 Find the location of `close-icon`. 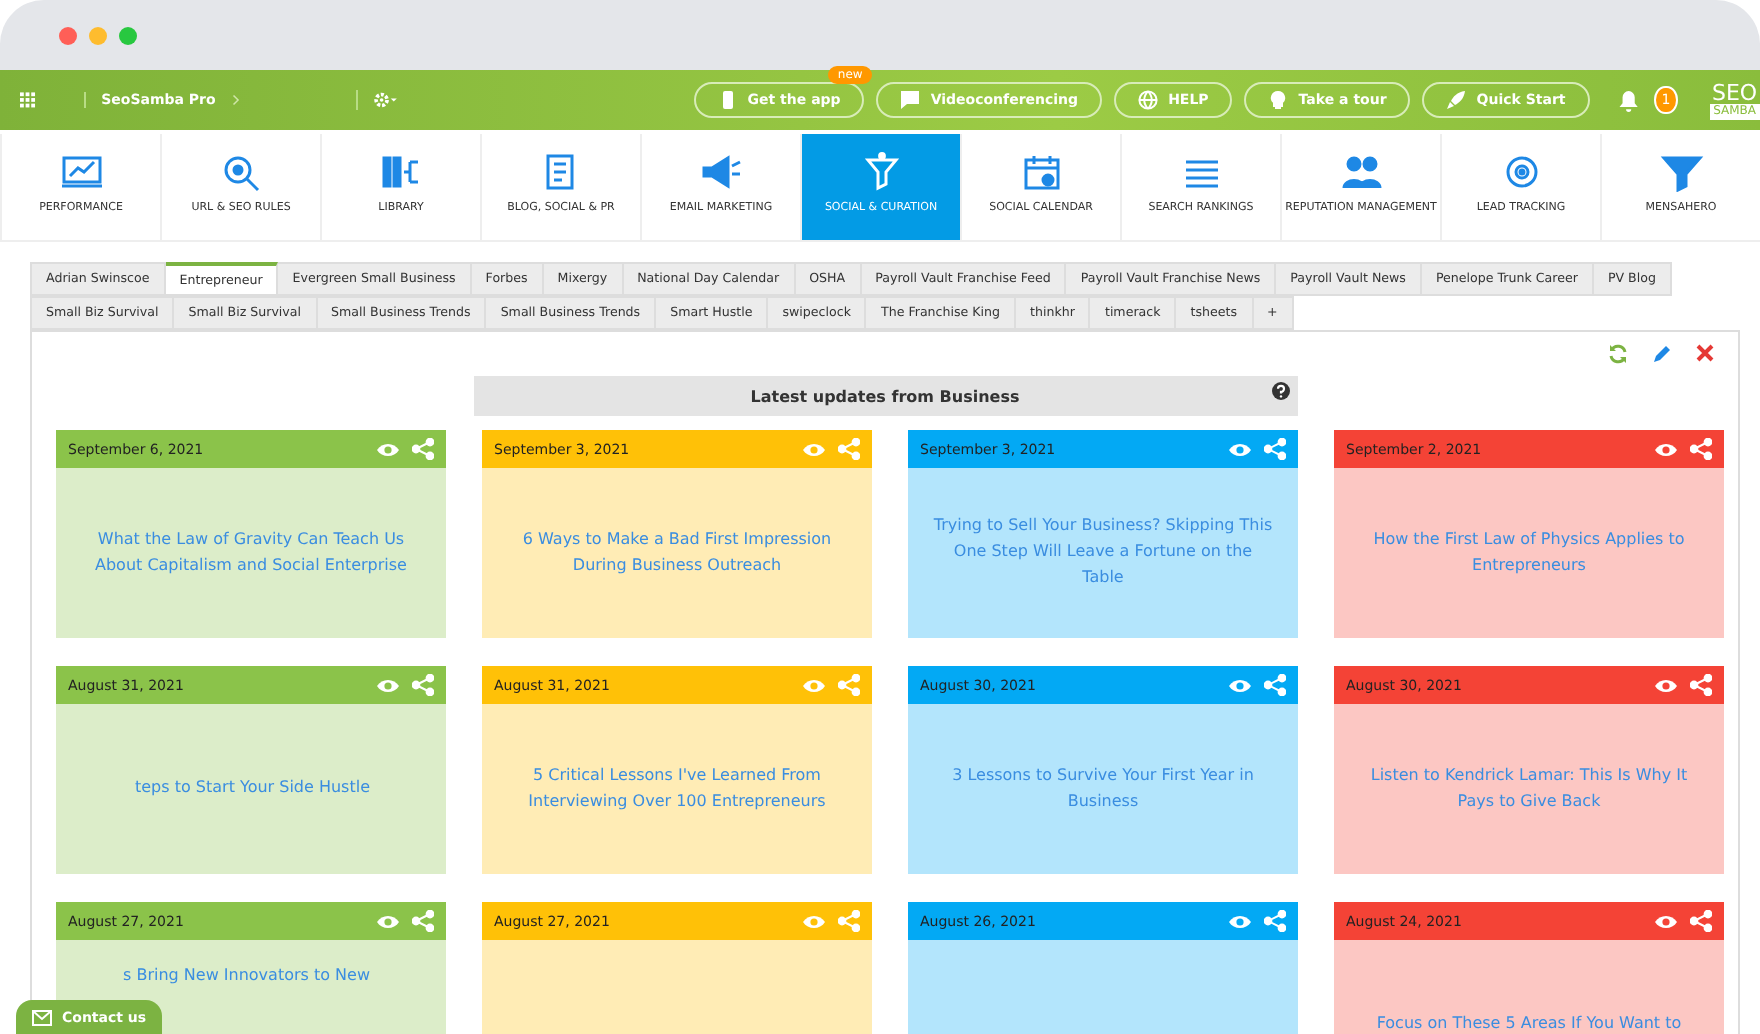

close-icon is located at coordinates (1705, 353).